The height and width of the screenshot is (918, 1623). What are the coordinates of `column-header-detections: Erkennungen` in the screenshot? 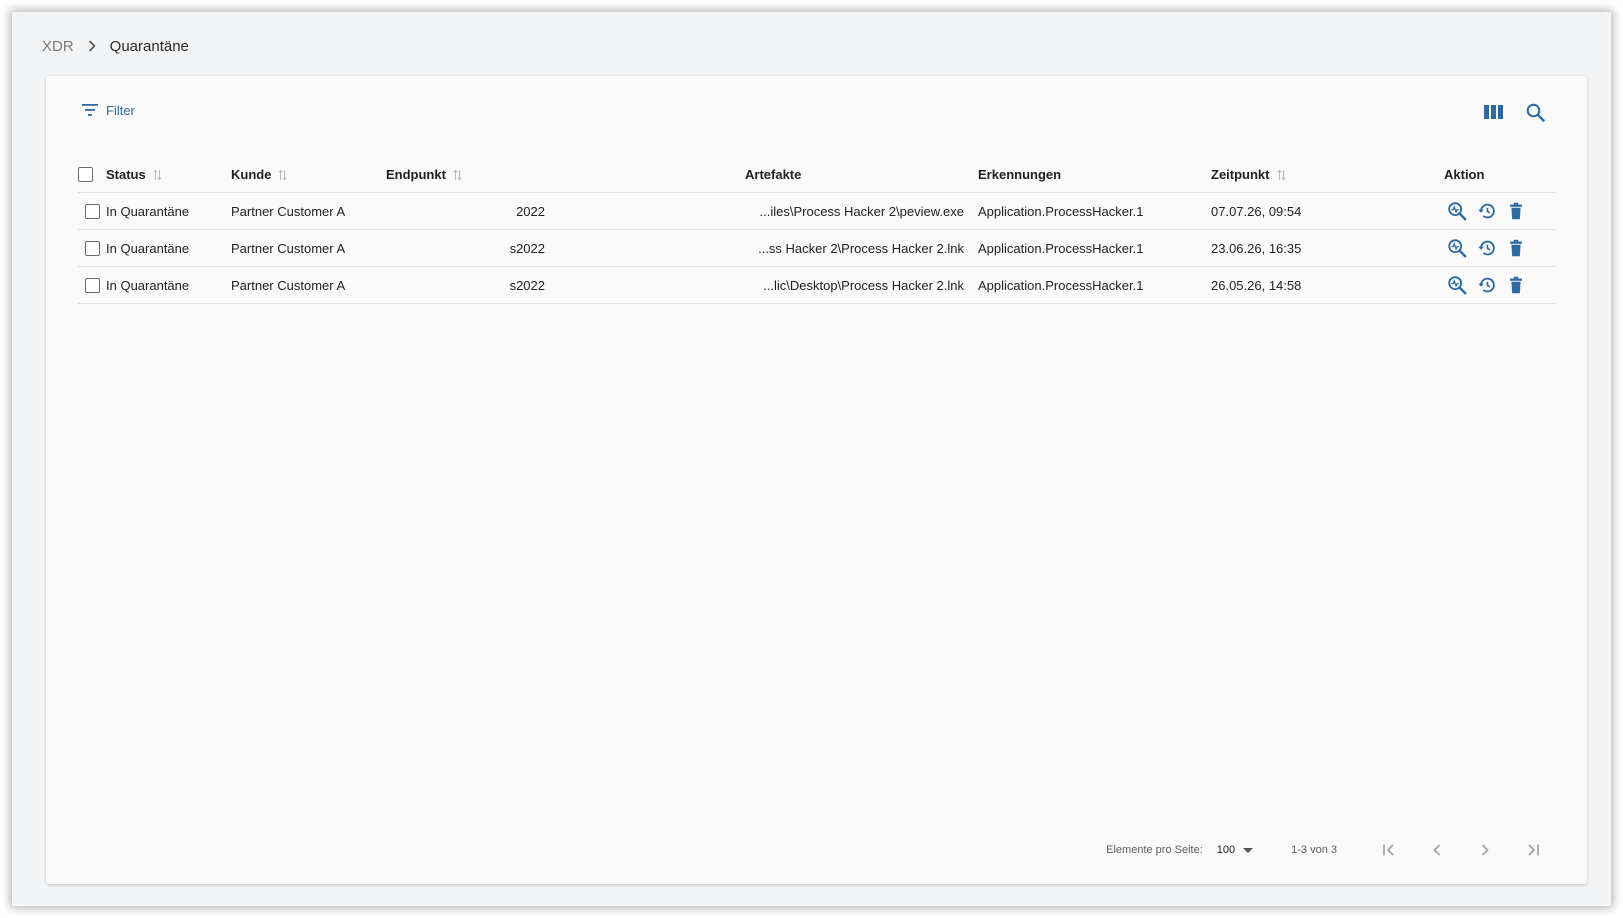 It's located at (1020, 174).